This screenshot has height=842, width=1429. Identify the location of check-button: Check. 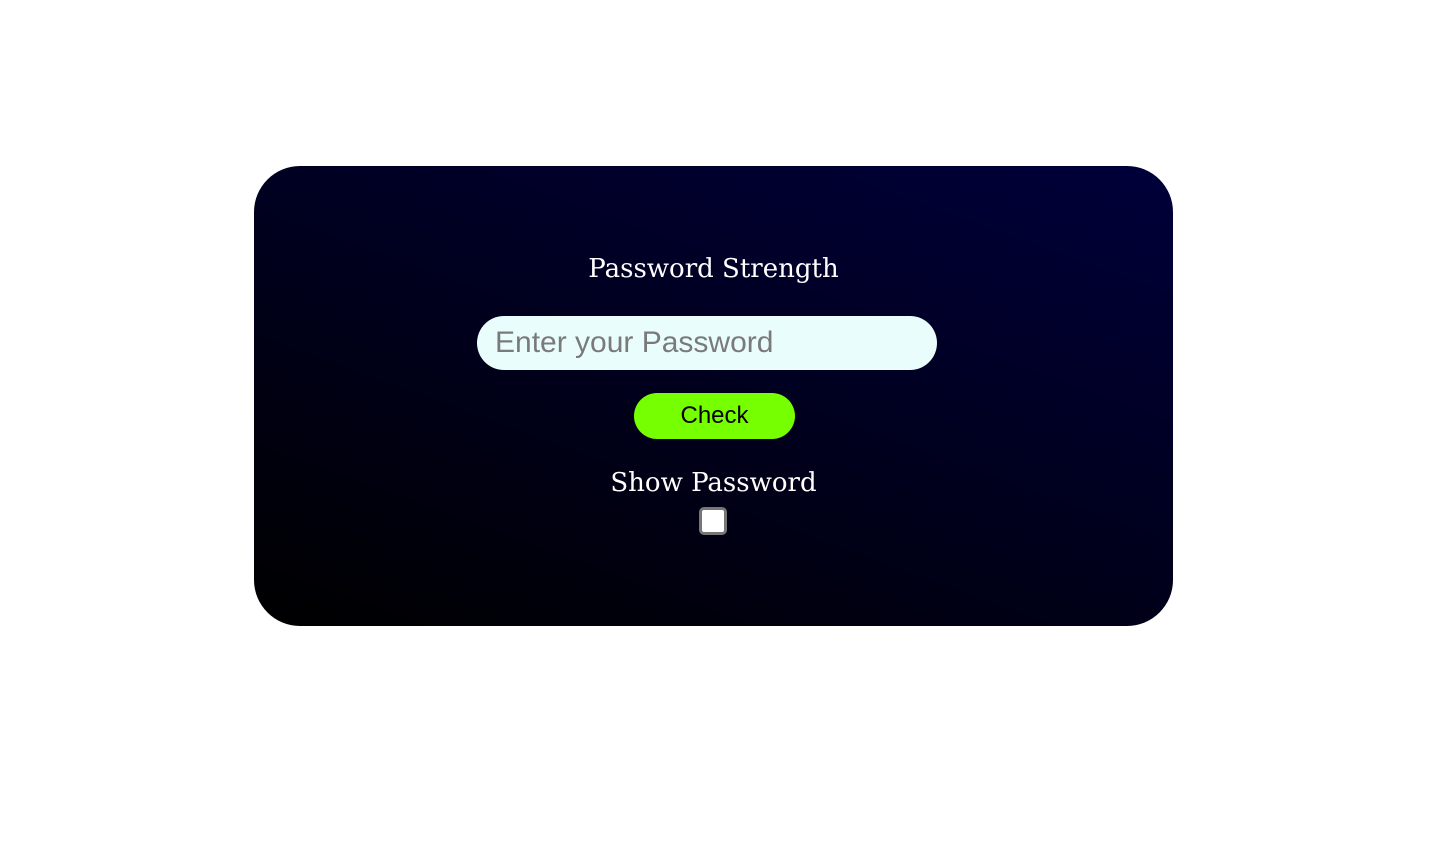
(714, 416).